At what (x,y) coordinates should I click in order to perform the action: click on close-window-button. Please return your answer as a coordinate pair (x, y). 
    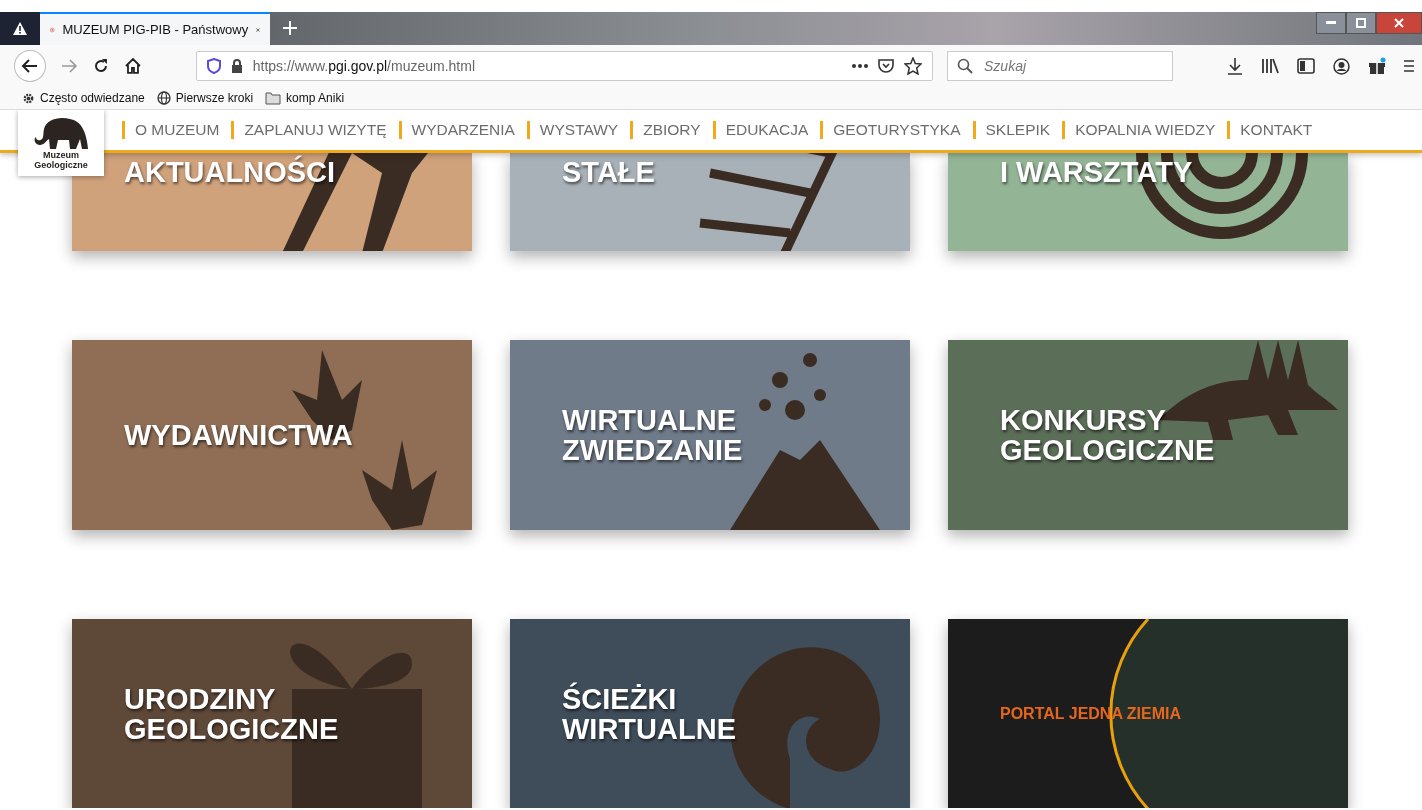
    Looking at the image, I should click on (1399, 23).